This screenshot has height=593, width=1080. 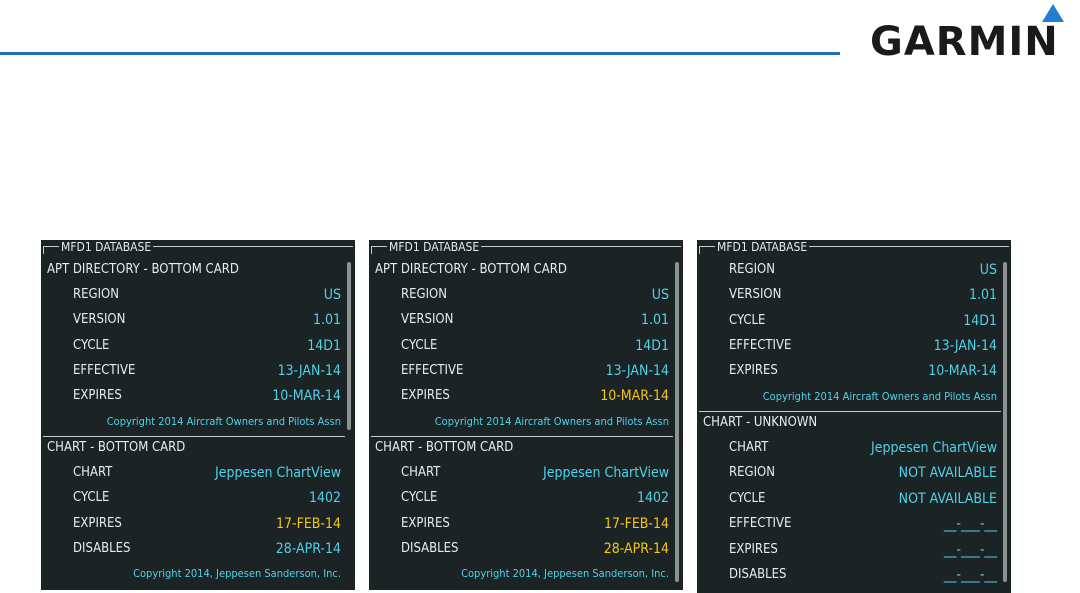 What do you see at coordinates (308, 549) in the screenshot?
I see `row-value: 28-APR-14` at bounding box center [308, 549].